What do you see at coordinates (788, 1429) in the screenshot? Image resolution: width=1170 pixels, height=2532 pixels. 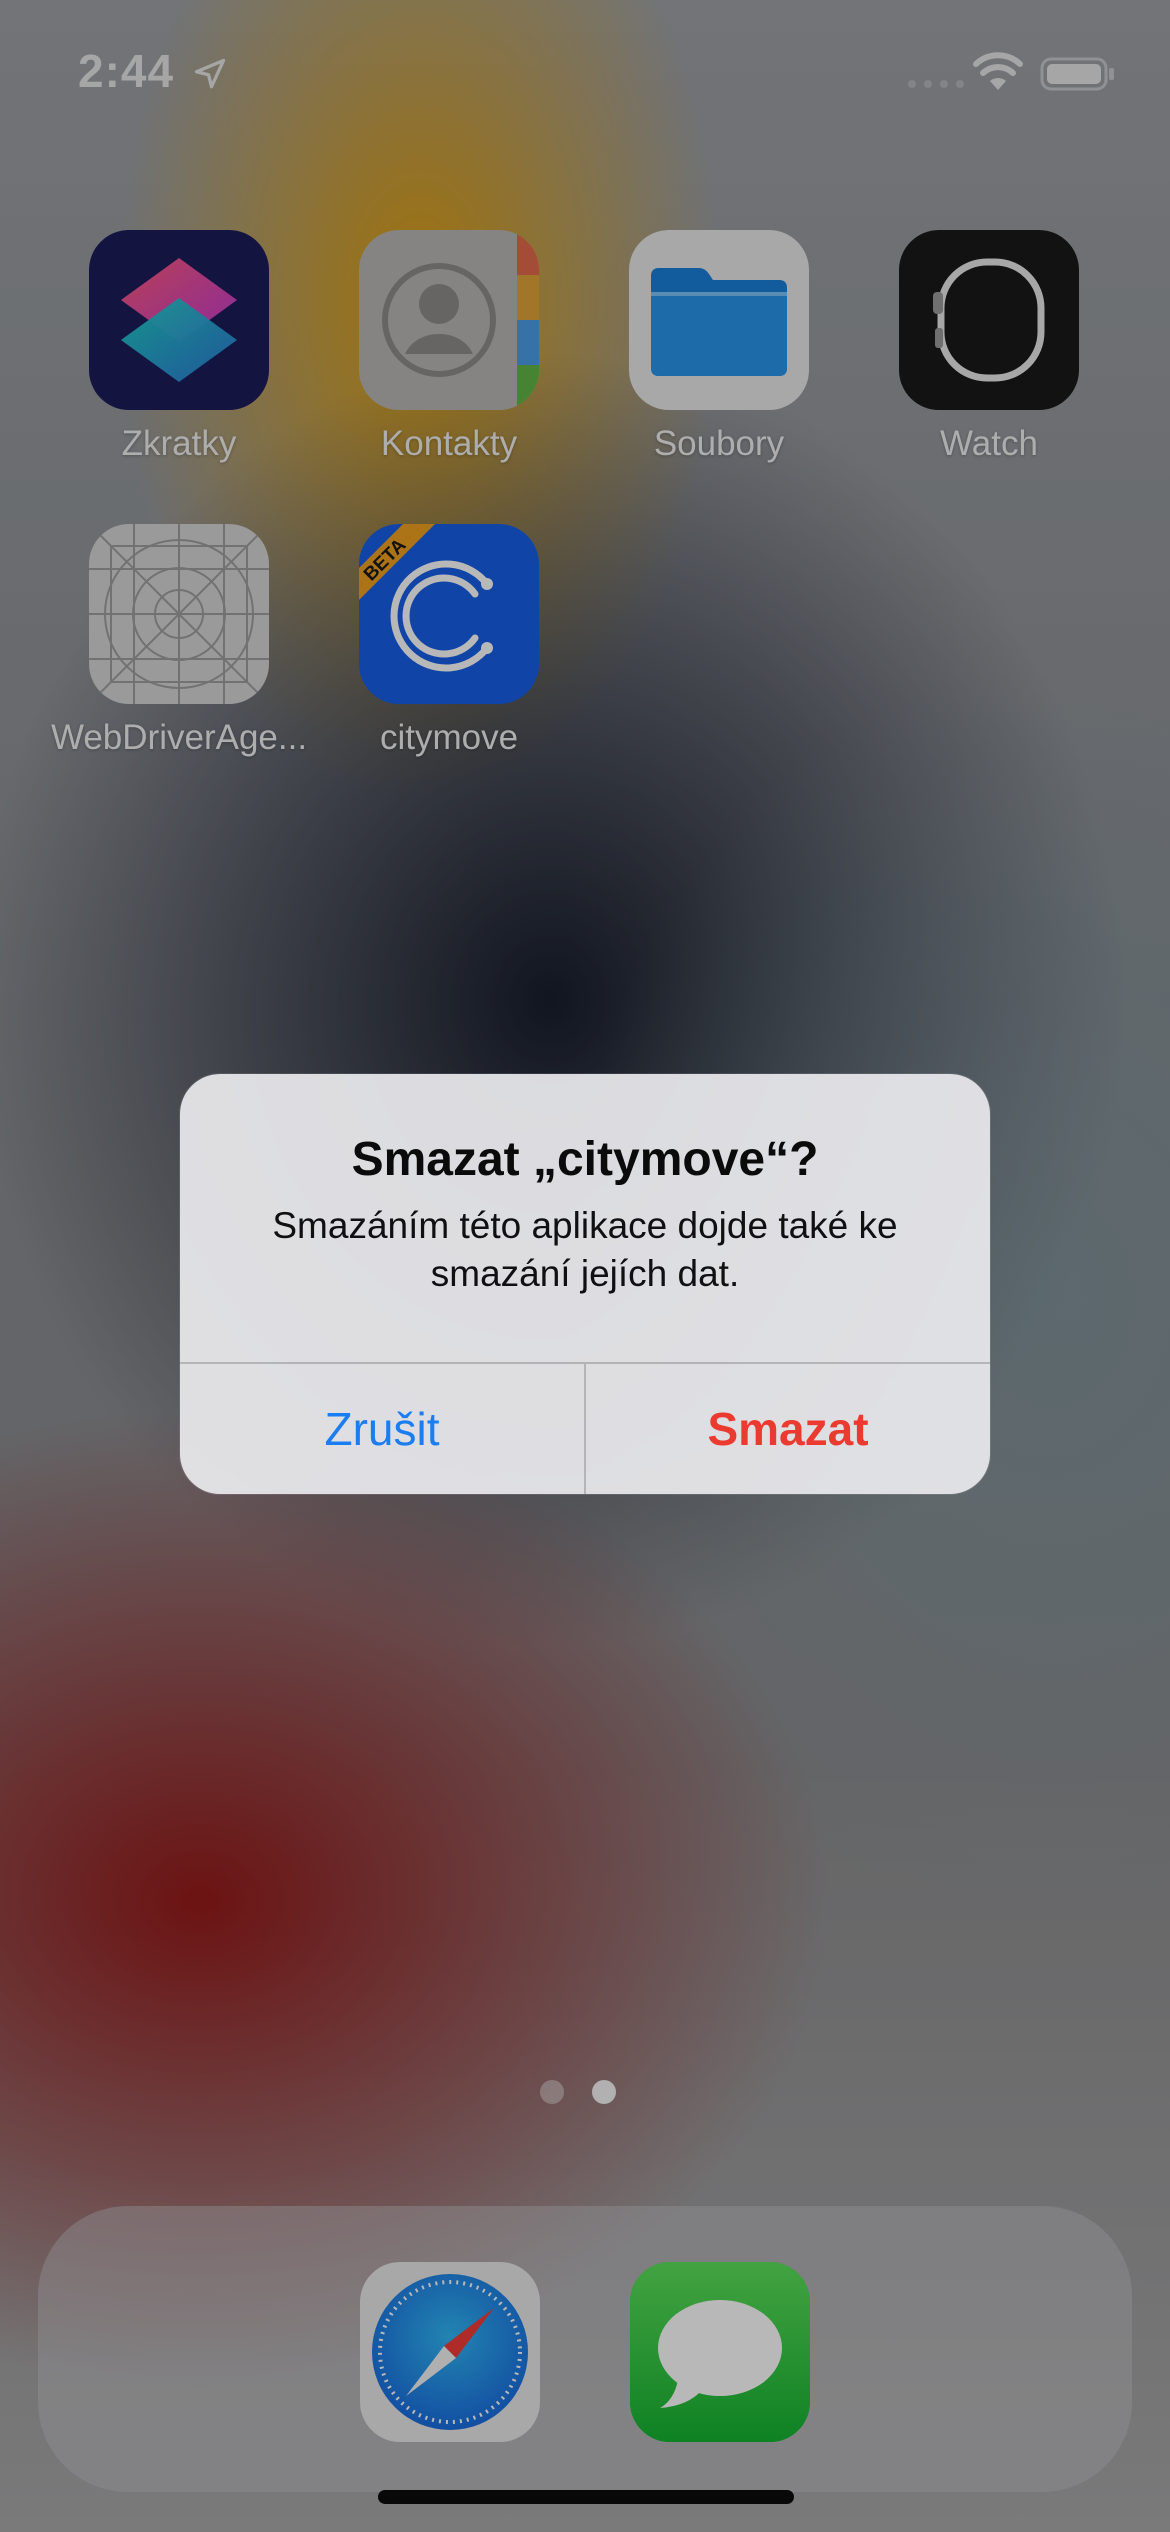 I see `delete-button: Smazat` at bounding box center [788, 1429].